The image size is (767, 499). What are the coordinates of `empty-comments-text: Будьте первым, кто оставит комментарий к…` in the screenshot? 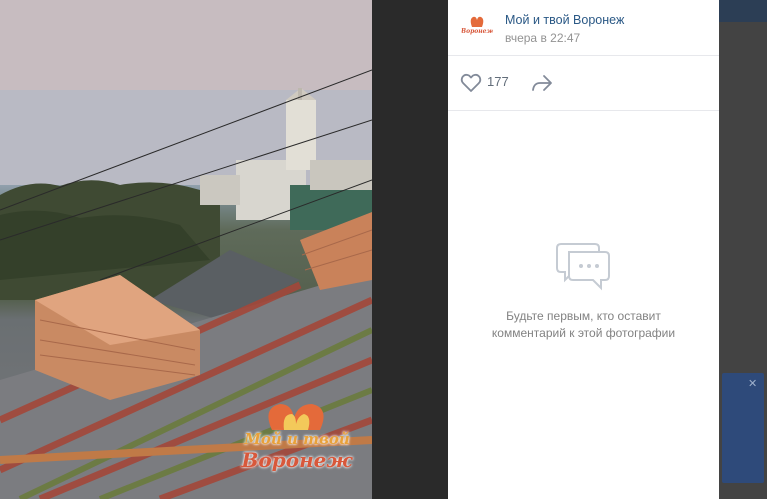 It's located at (583, 325).